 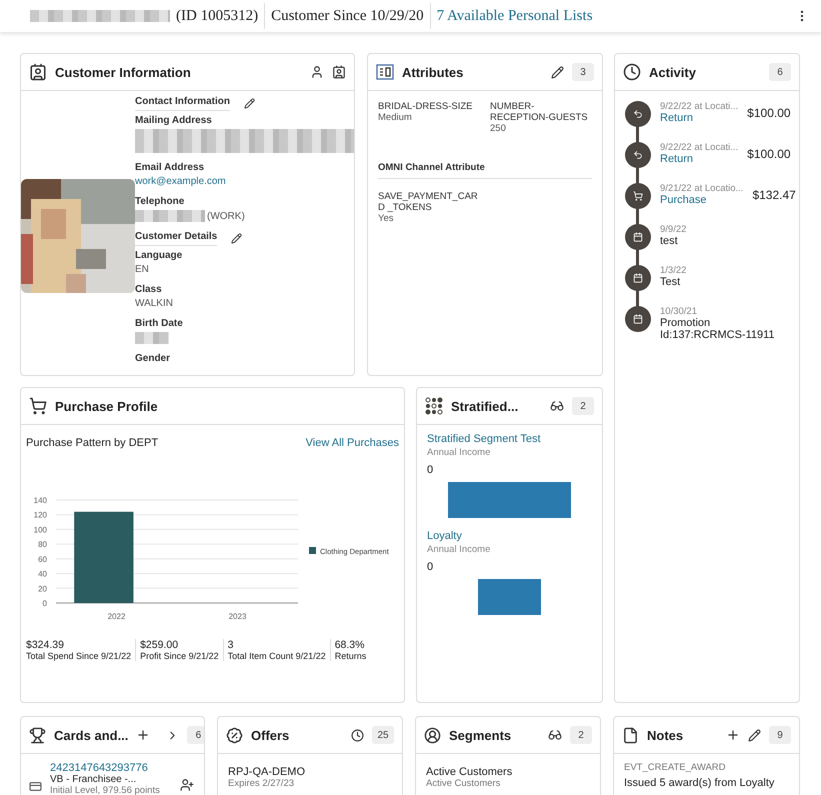 I want to click on contact-card-icon, so click(x=339, y=72).